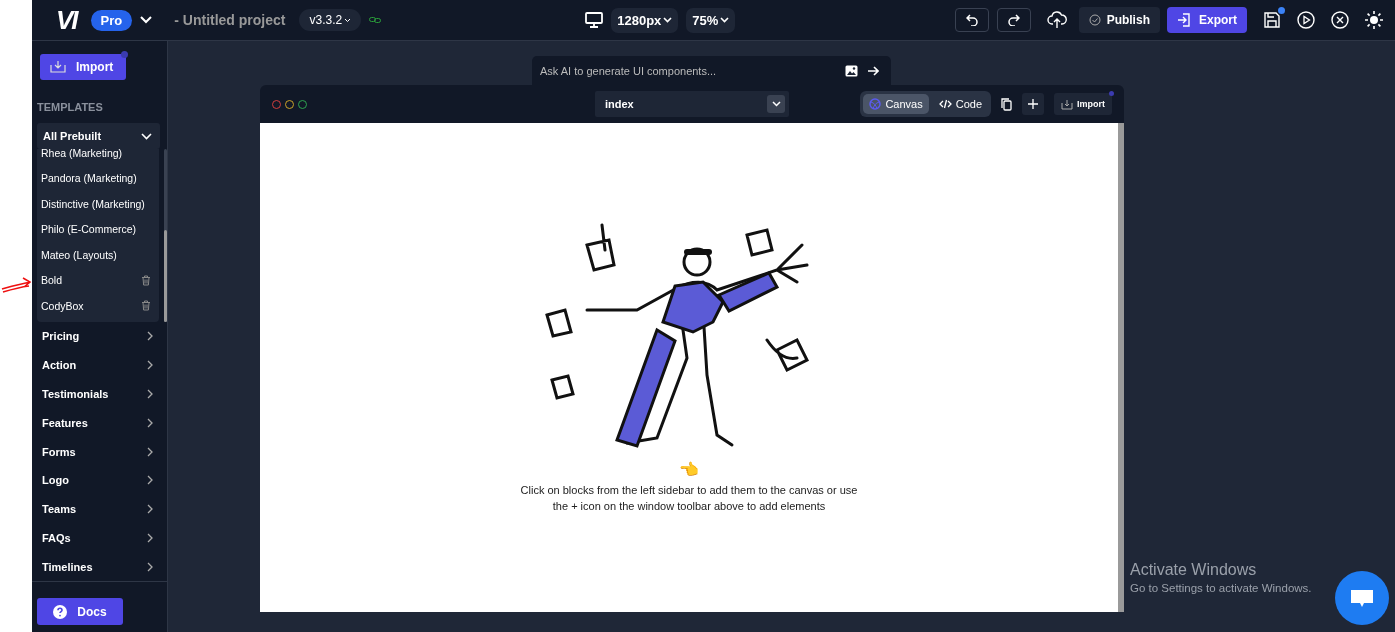  What do you see at coordinates (1272, 20) in the screenshot?
I see `save-icon` at bounding box center [1272, 20].